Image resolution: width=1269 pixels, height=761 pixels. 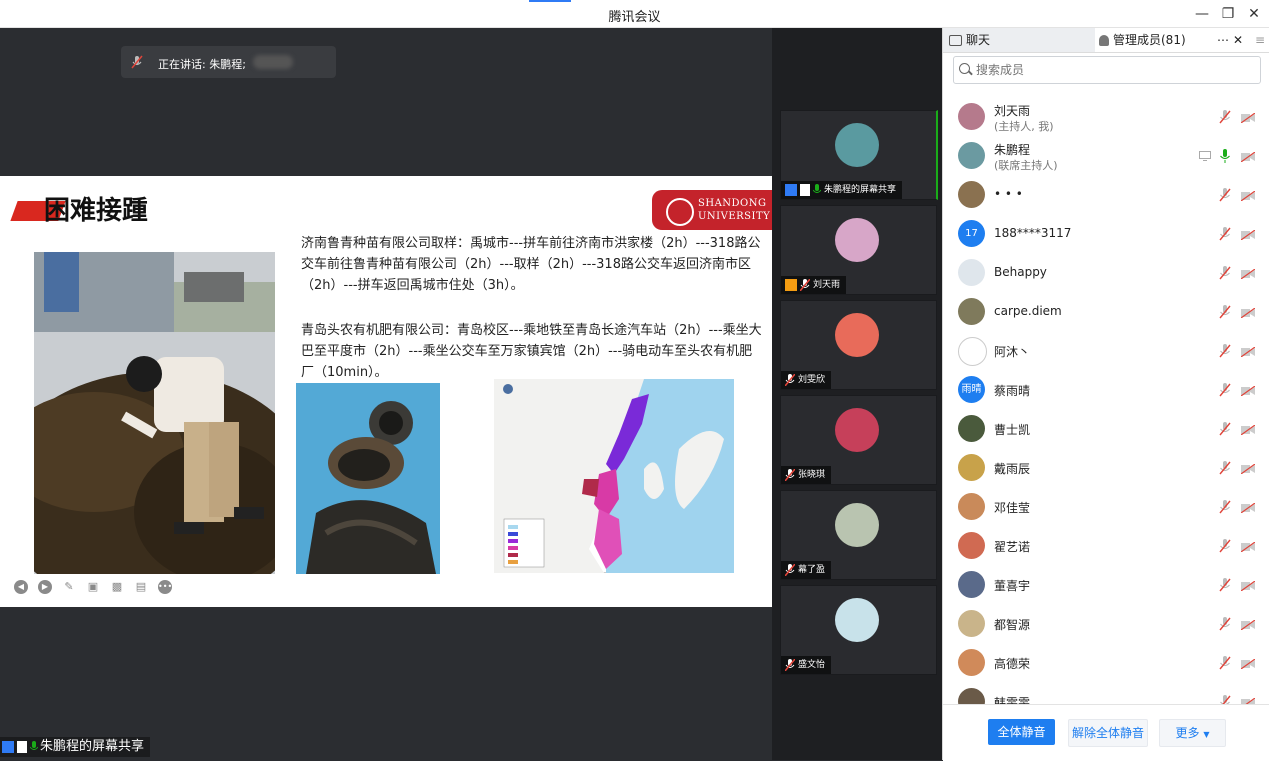 What do you see at coordinates (1012, 150) in the screenshot?
I see `member-name: 朱鹏程` at bounding box center [1012, 150].